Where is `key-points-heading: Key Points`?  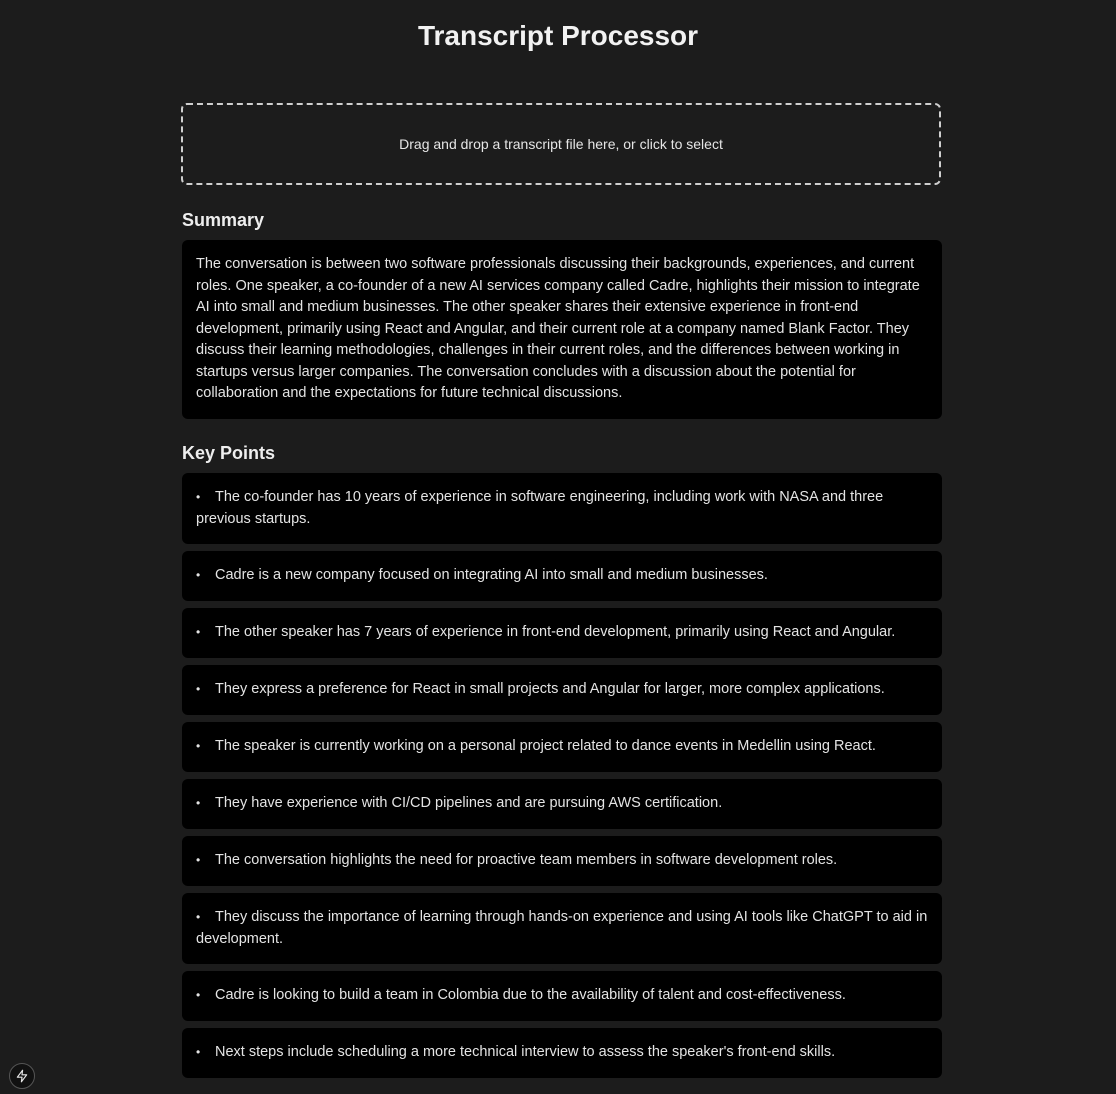 key-points-heading: Key Points is located at coordinates (229, 453).